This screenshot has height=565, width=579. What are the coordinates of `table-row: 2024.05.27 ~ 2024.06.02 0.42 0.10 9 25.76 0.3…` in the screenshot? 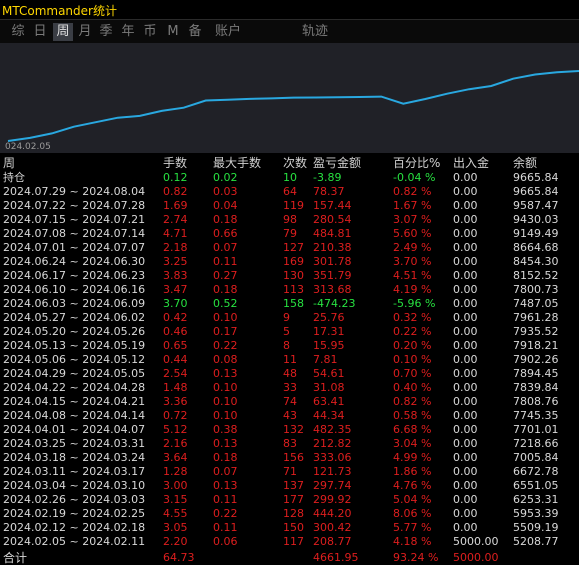 It's located at (289, 318).